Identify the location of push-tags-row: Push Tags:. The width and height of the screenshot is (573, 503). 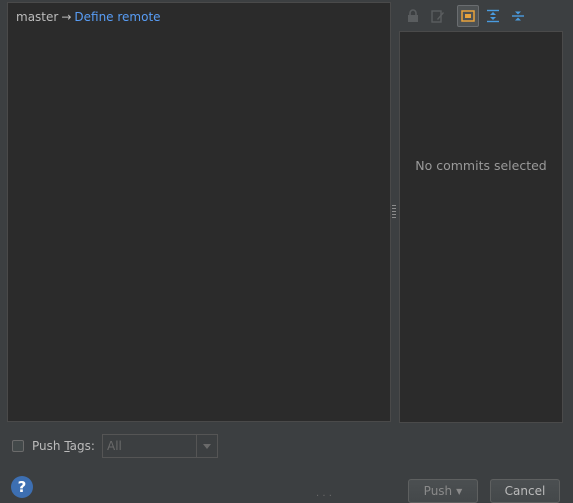
(53, 446).